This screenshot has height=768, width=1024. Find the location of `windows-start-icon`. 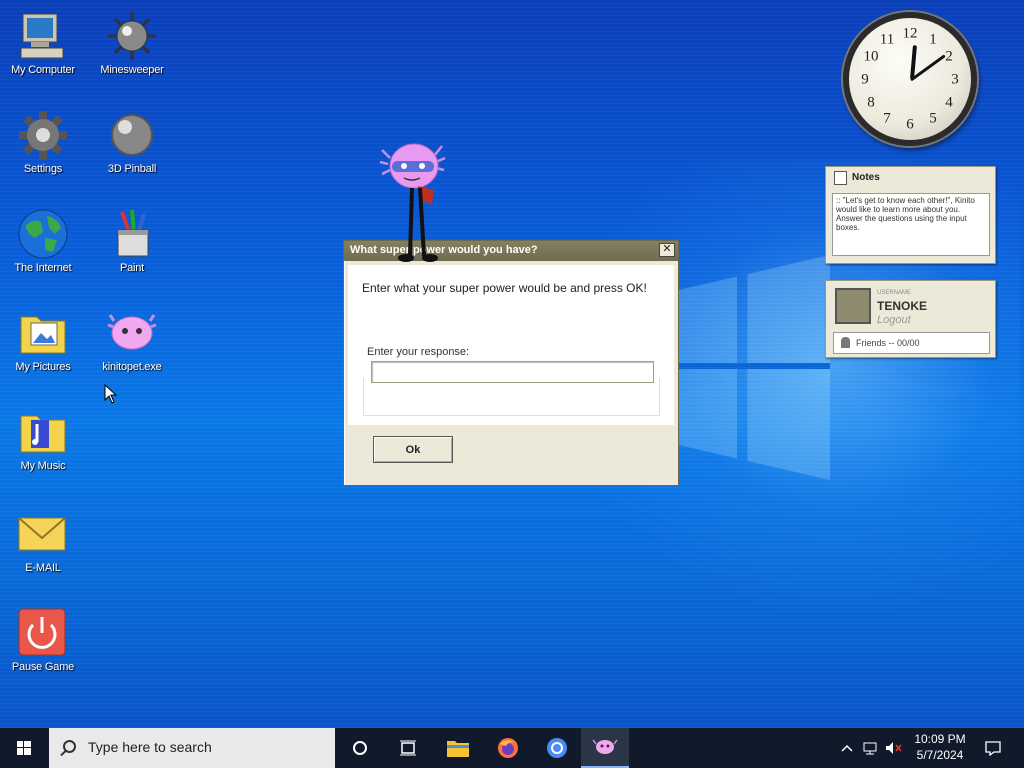

windows-start-icon is located at coordinates (24, 748).